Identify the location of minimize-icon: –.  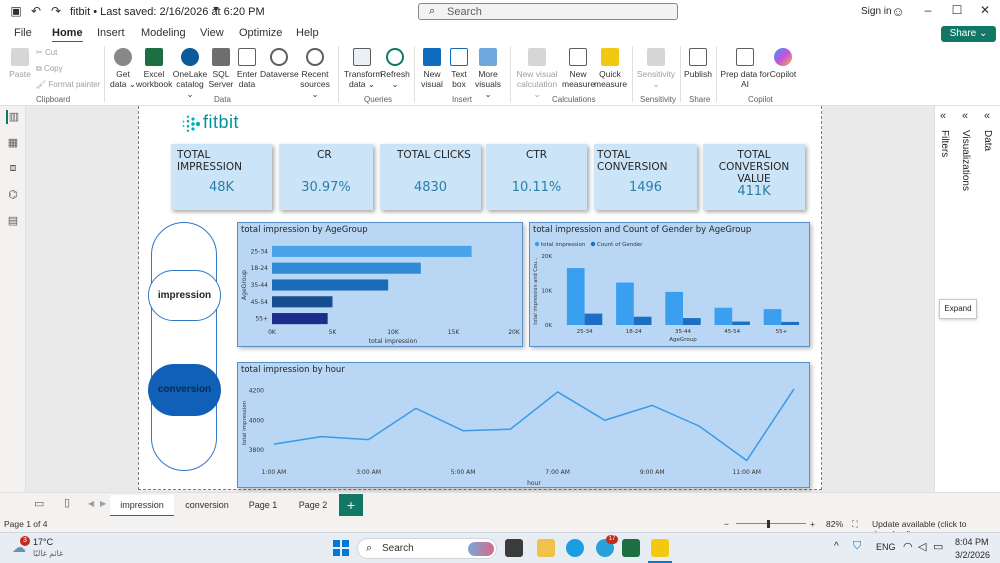
(928, 11).